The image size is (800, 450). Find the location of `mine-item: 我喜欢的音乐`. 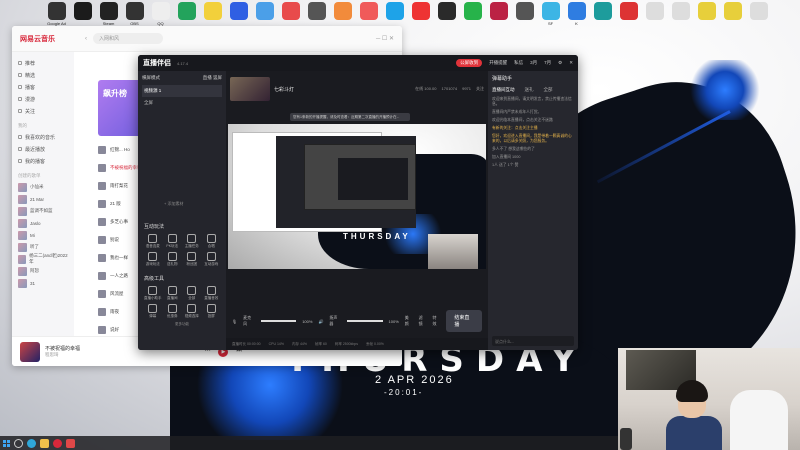

mine-item: 我喜欢的音乐 is located at coordinates (43, 137).